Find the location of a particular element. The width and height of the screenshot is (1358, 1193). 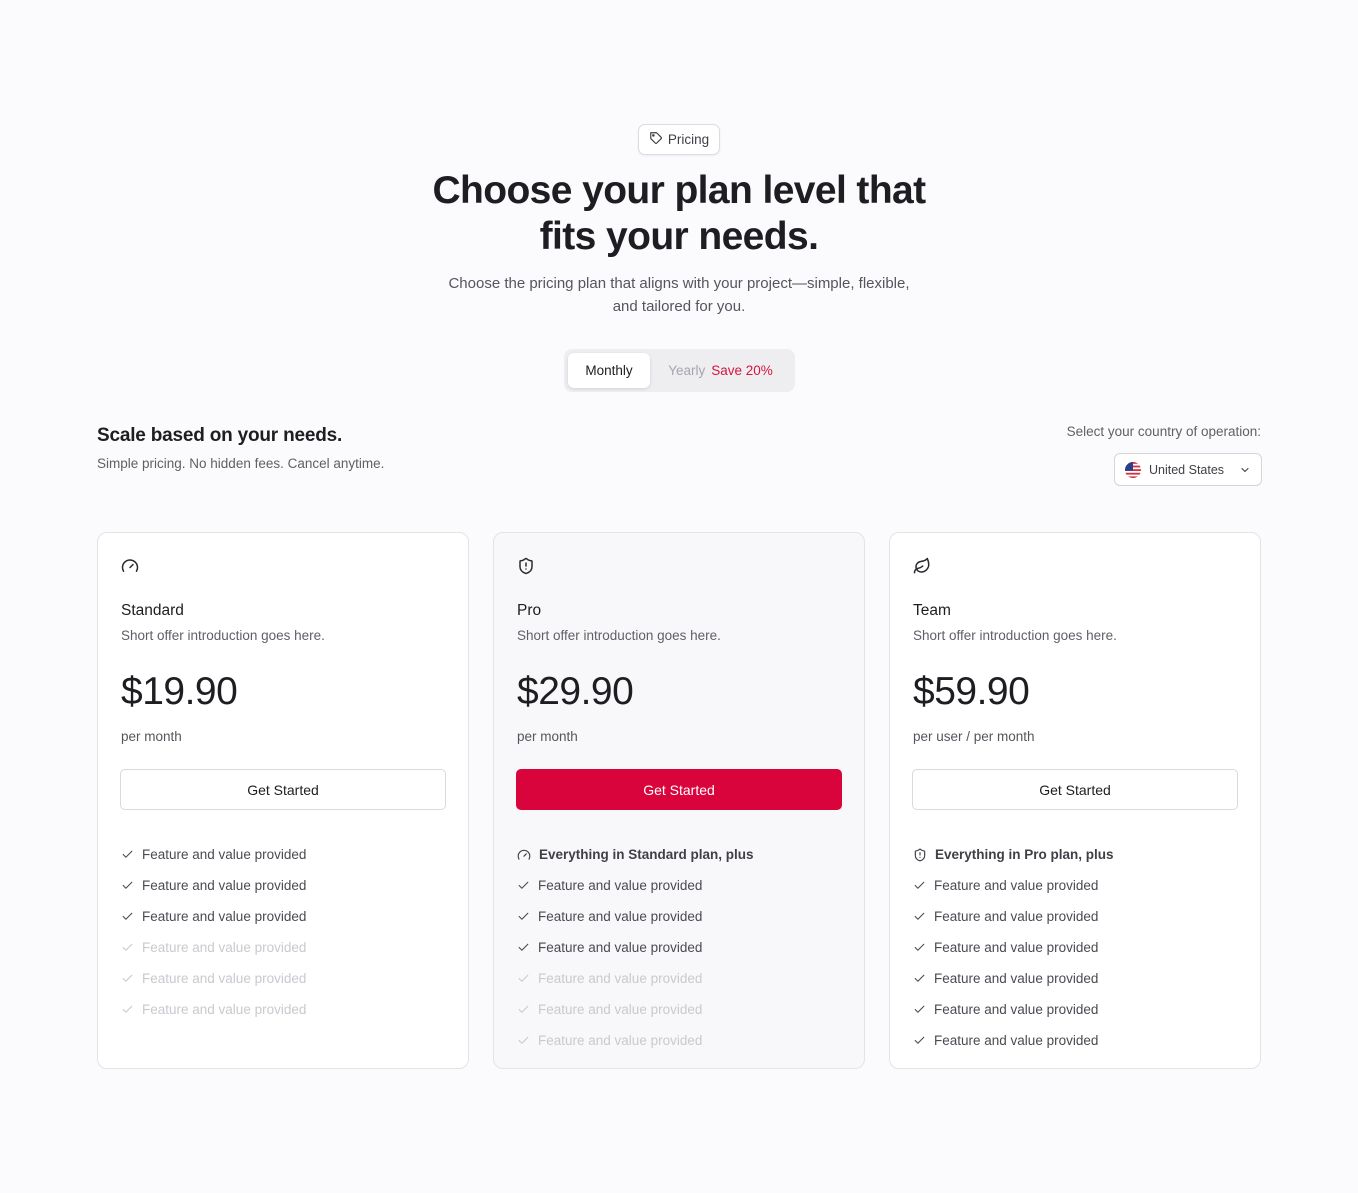

chevron-down-icon is located at coordinates (1245, 470).